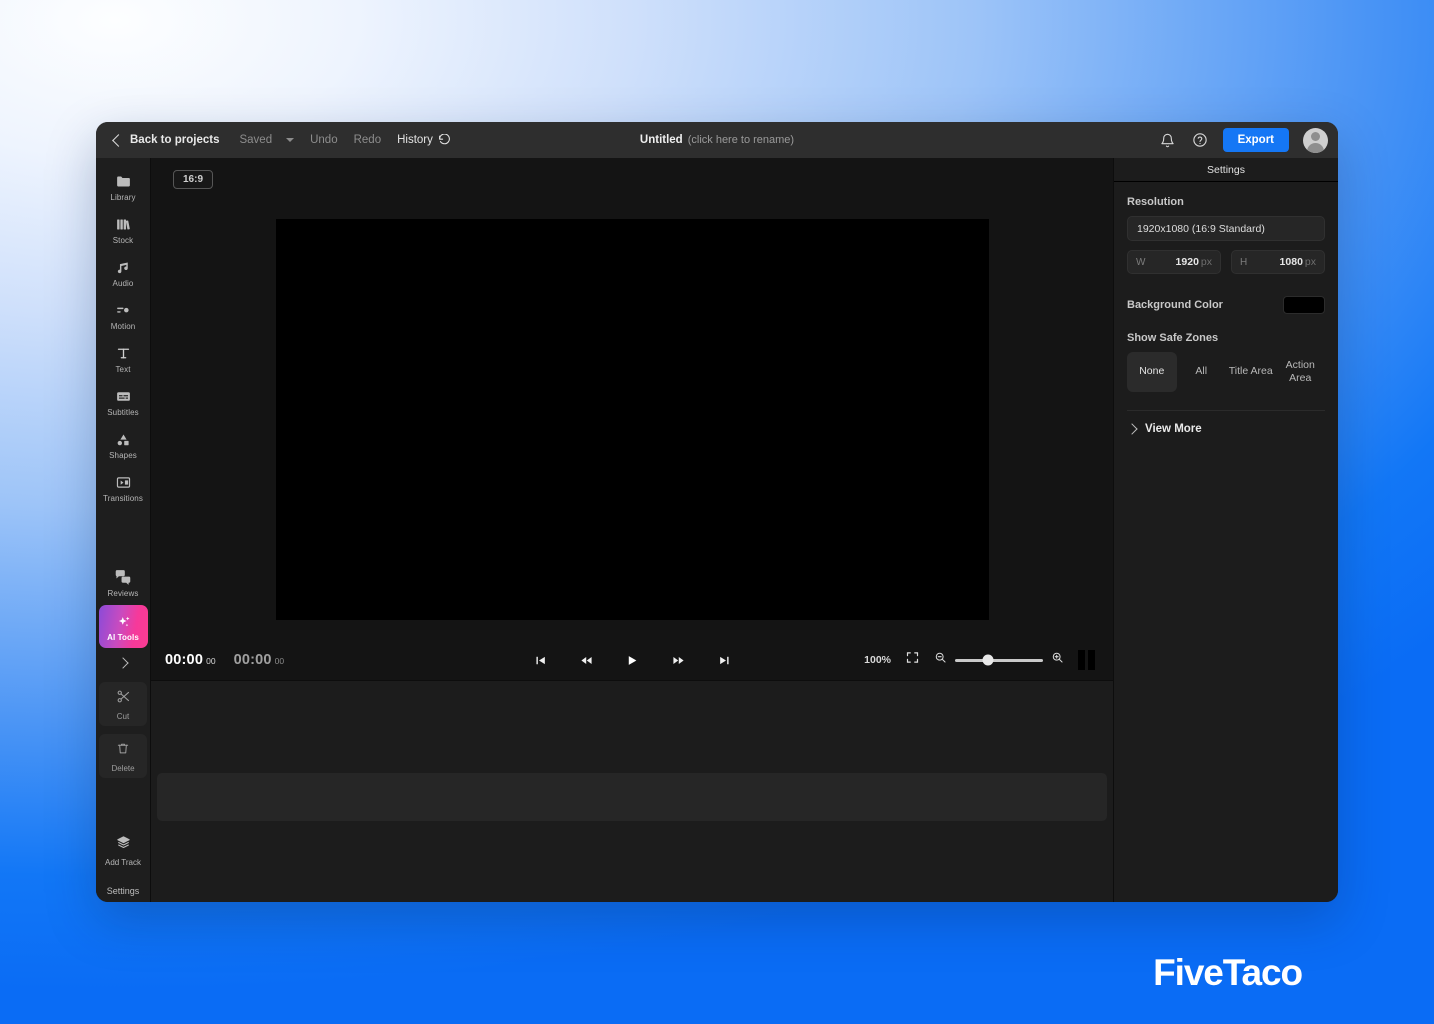  I want to click on folder-icon, so click(123, 181).